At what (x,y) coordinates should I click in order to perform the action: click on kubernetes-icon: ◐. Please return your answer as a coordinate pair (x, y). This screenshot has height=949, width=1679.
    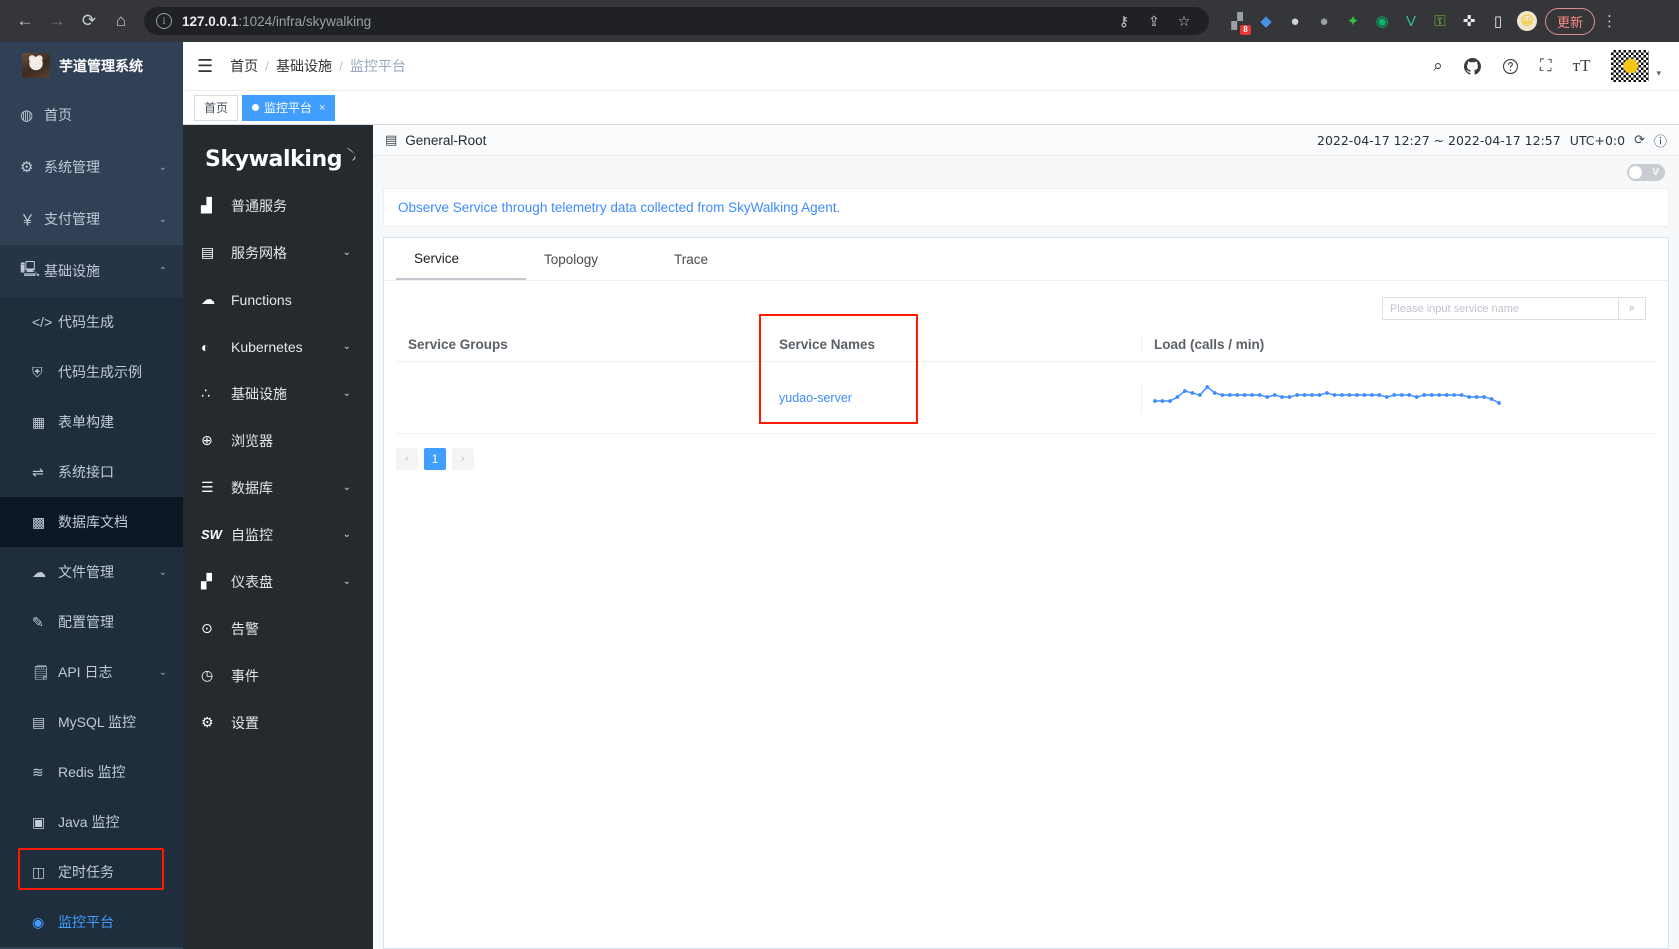
    Looking at the image, I should click on (205, 346).